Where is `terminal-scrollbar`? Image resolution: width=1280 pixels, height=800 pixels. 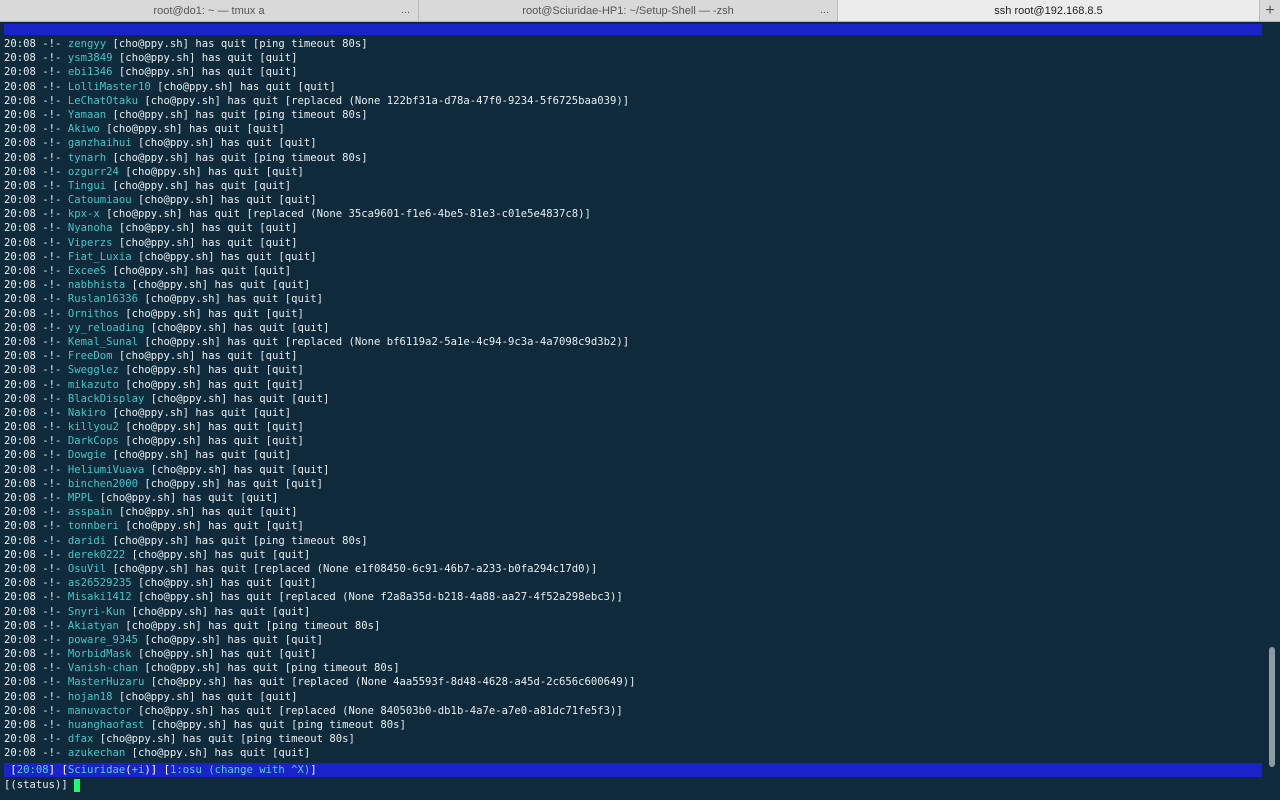 terminal-scrollbar is located at coordinates (1273, 411).